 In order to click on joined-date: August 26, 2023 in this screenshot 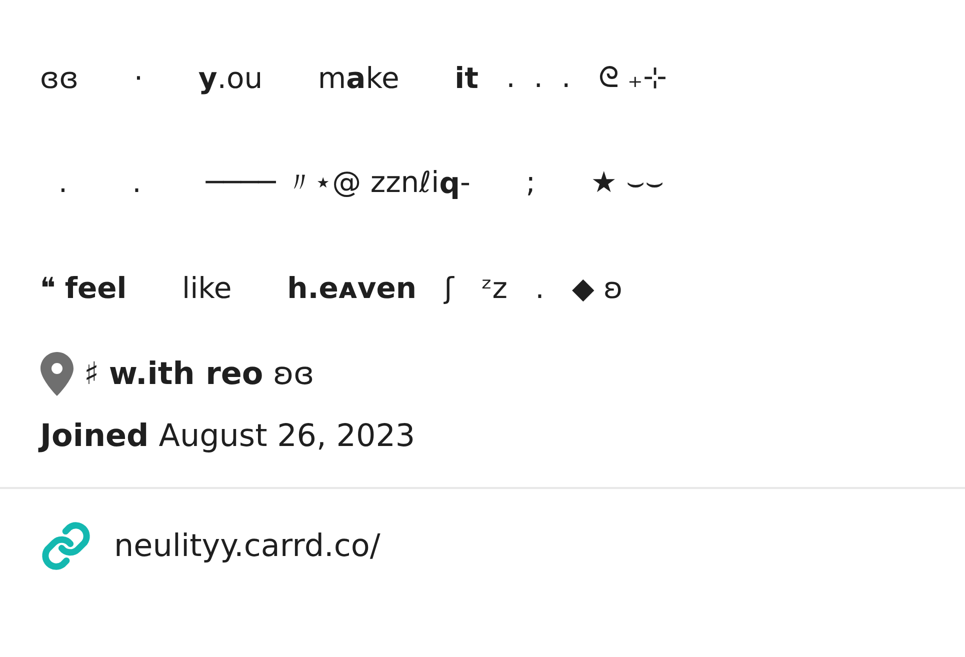, I will do `click(287, 436)`.